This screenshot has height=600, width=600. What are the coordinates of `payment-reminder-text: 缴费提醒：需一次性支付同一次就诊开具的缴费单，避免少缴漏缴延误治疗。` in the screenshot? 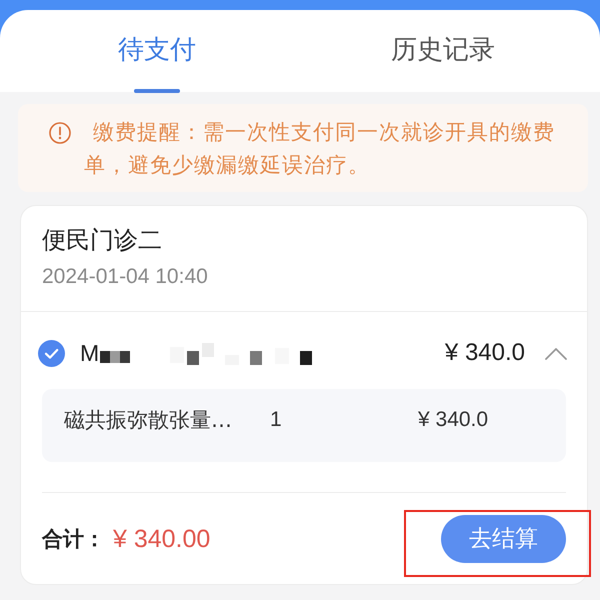 It's located at (320, 149).